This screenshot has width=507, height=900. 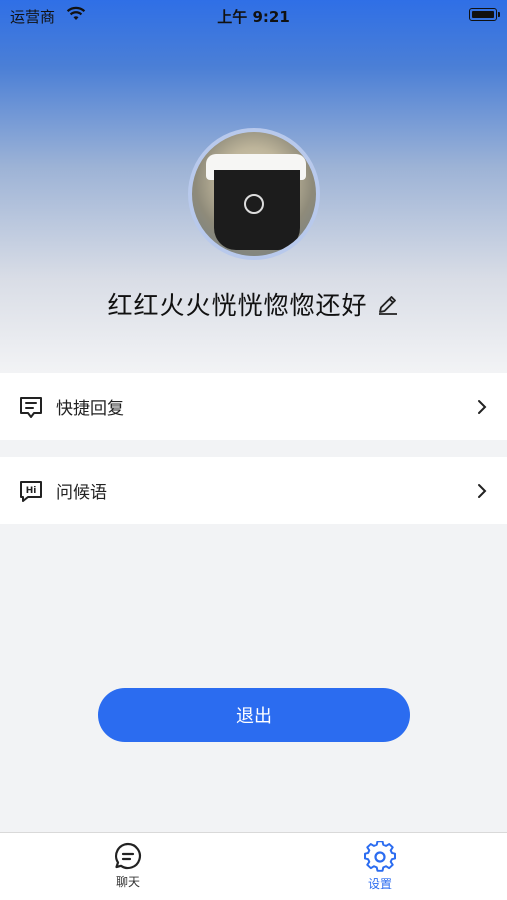 What do you see at coordinates (81, 493) in the screenshot?
I see `menu-item-label: 问候语` at bounding box center [81, 493].